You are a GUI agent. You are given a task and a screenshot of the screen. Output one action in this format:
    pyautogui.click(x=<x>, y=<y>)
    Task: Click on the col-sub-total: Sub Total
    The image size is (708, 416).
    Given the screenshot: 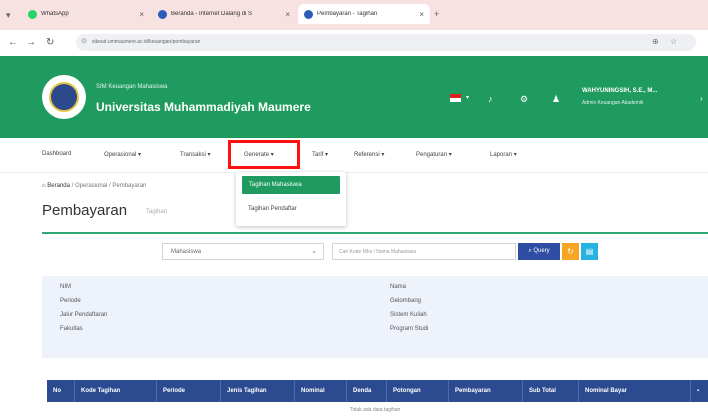 What is the action you would take?
    pyautogui.click(x=551, y=391)
    